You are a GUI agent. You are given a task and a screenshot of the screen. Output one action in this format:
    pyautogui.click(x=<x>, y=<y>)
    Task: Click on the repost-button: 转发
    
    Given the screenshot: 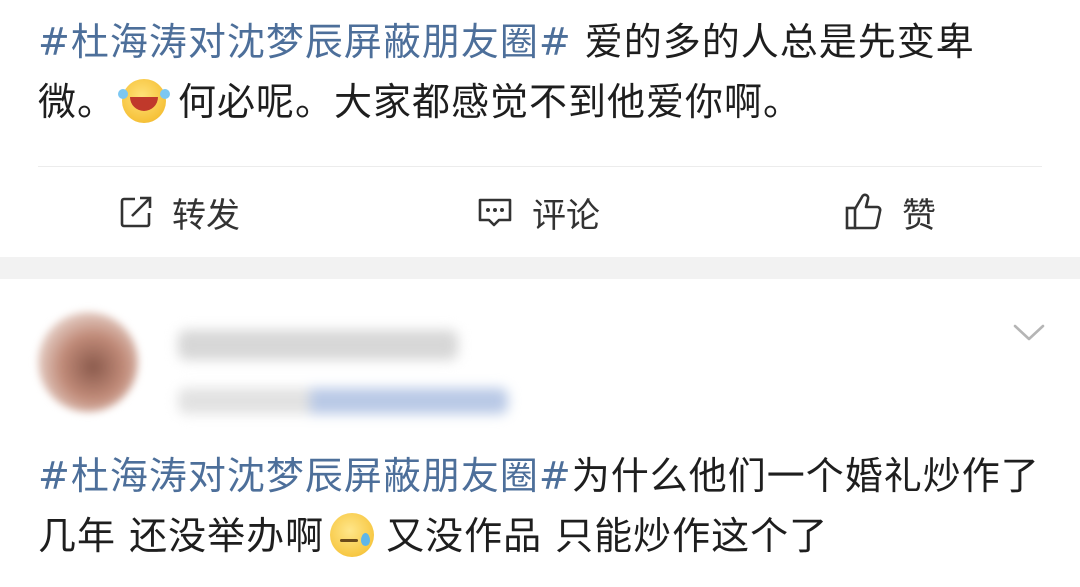 What is the action you would take?
    pyautogui.click(x=179, y=212)
    